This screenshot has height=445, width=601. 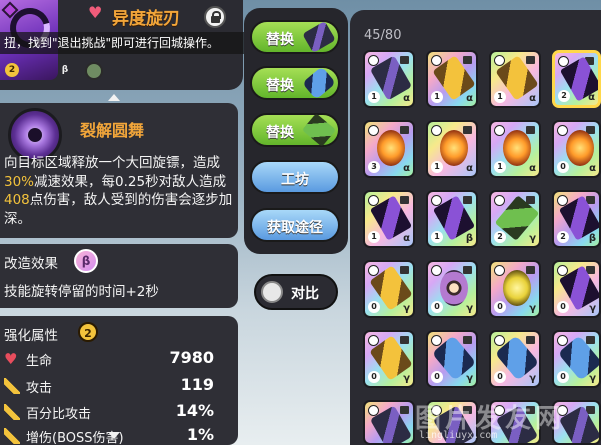 I want to click on inventory-slot: 3α, so click(x=389, y=149).